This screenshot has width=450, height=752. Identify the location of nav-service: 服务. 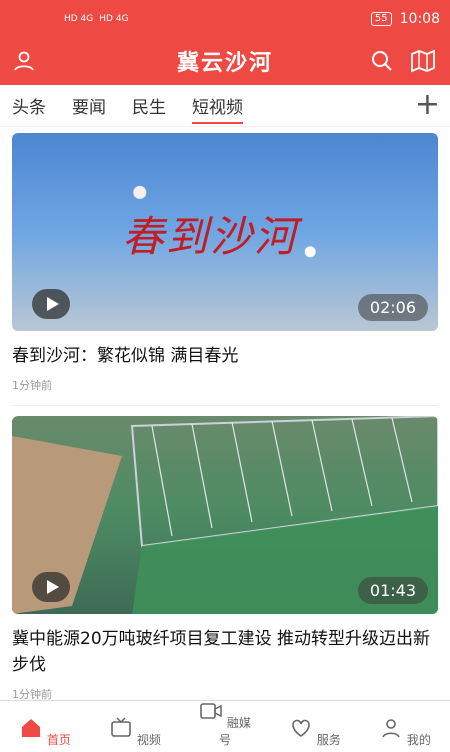
(315, 732).